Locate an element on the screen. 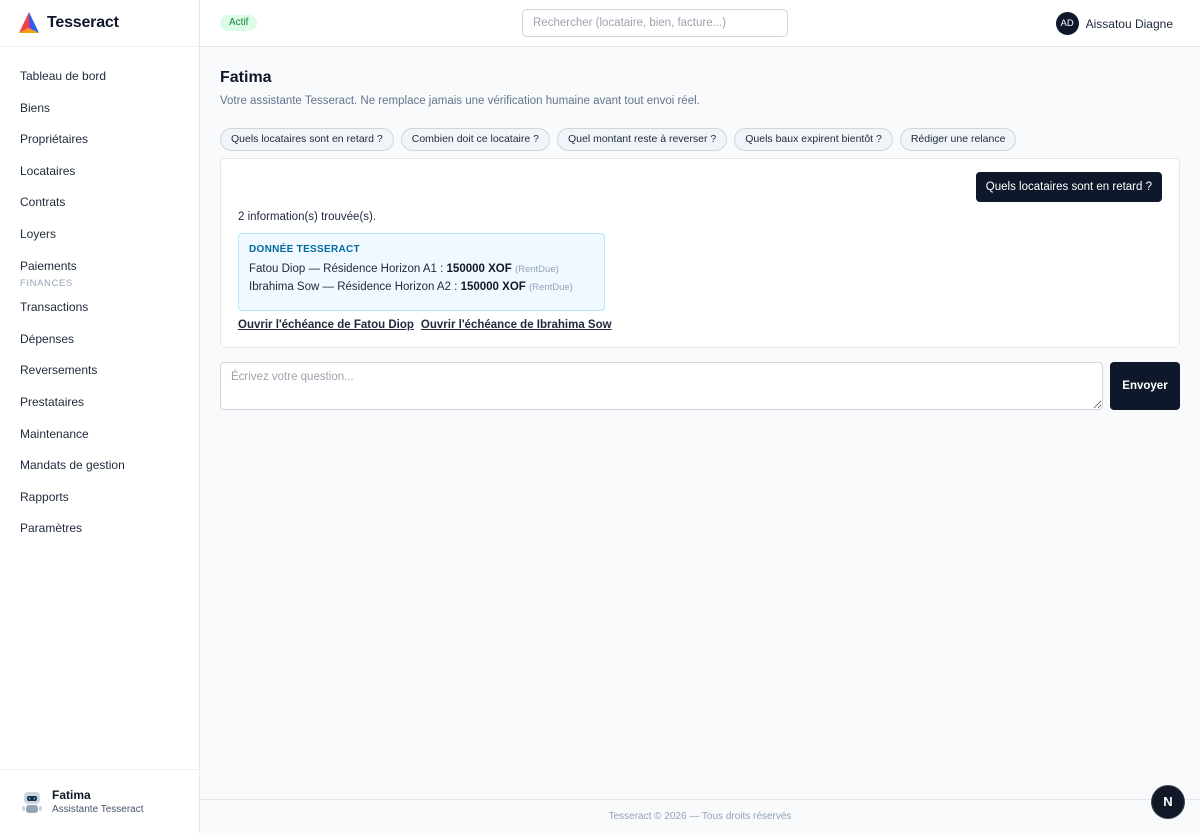 Image resolution: width=1200 pixels, height=833 pixels. data-card-title: DONNÉE TESSERACT is located at coordinates (304, 249).